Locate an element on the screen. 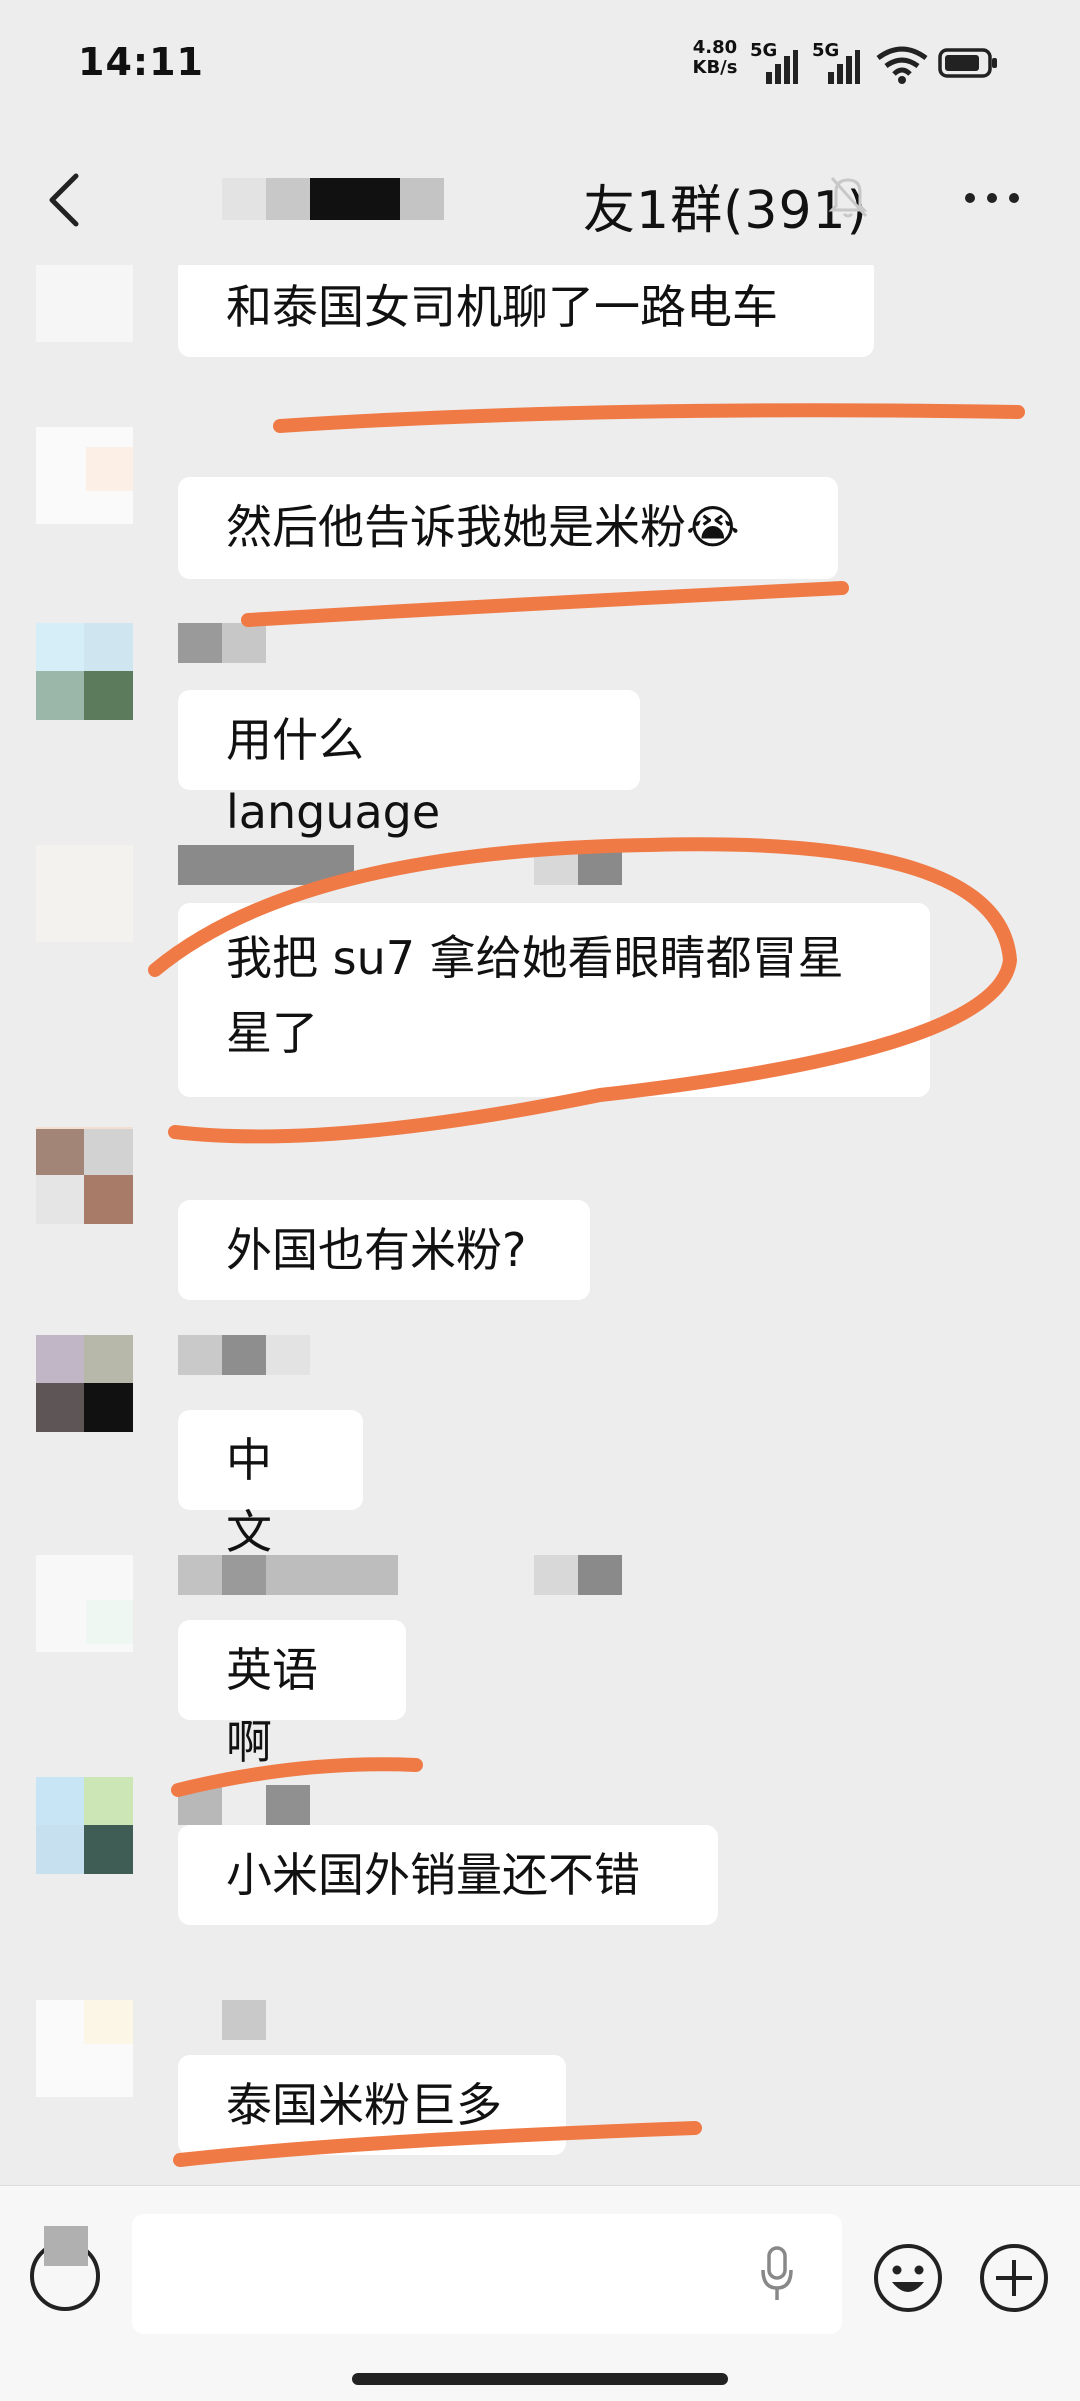 This screenshot has width=1080, height=2401. message-bubble: 小米国外销量还不错 is located at coordinates (448, 1875).